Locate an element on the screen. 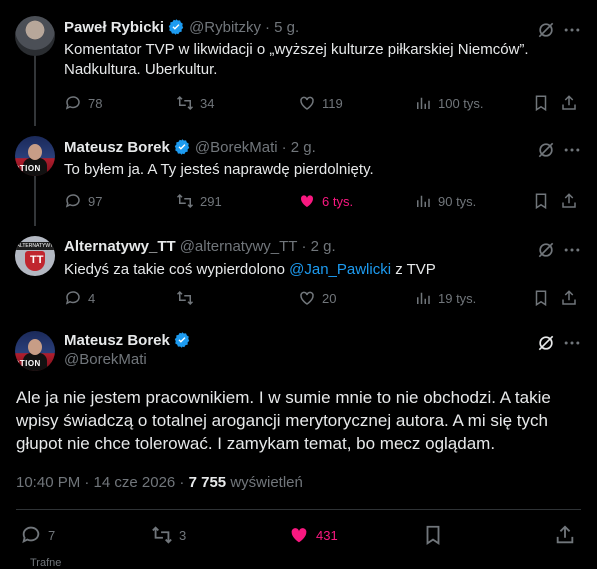 Image resolution: width=597 pixels, height=569 pixels. tweet-header: Paweł Rybicki @Rybitzky · 5 g. is located at coordinates (181, 27).